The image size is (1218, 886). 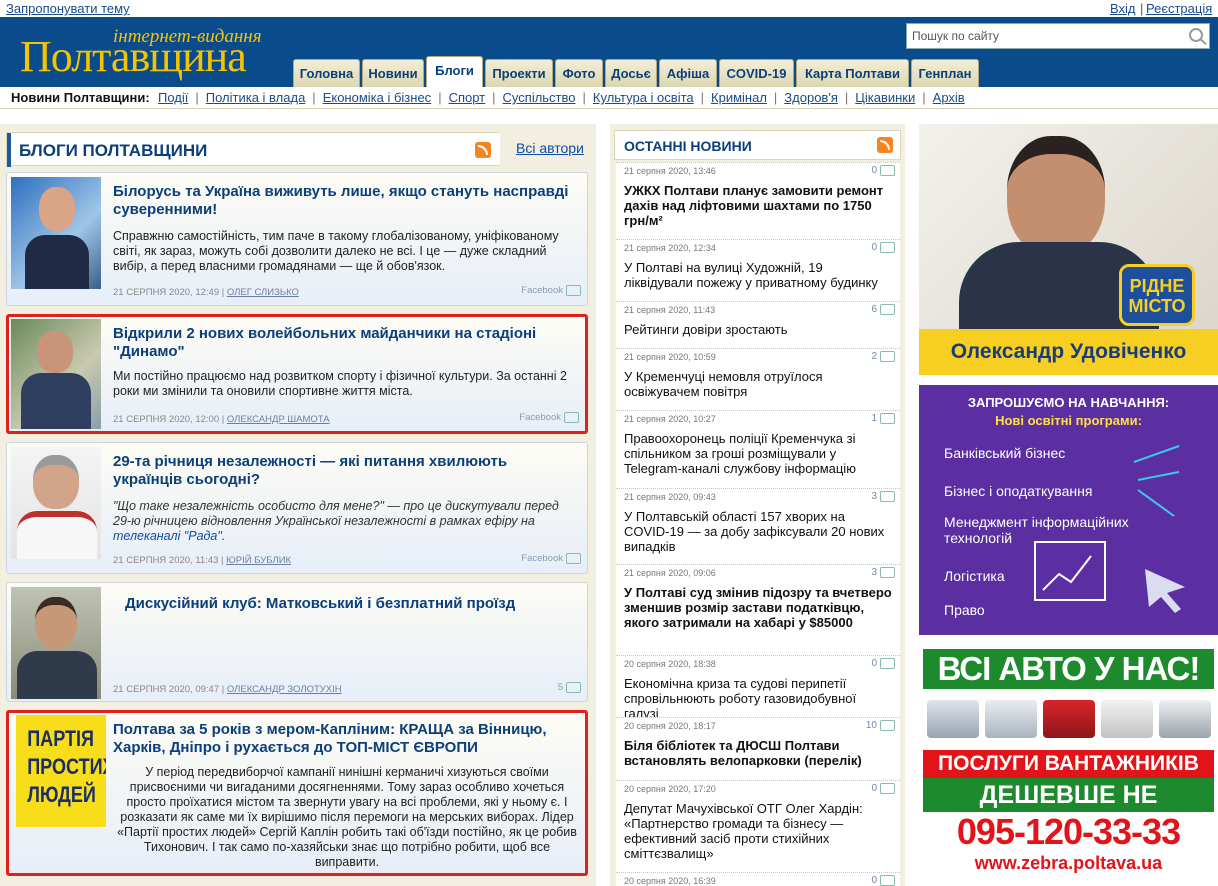 What do you see at coordinates (326, 73) in the screenshot?
I see `tab-holovna: Головна` at bounding box center [326, 73].